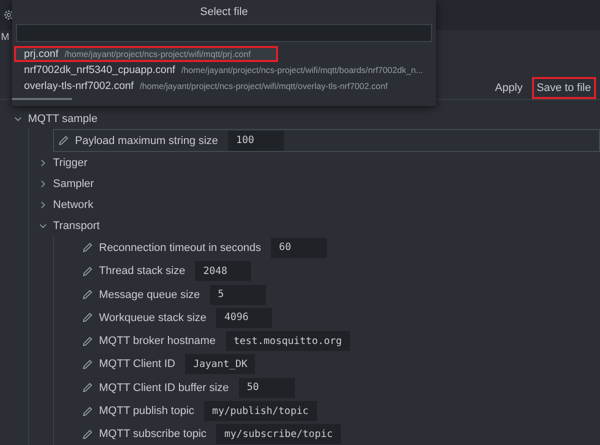 This screenshot has height=445, width=600. What do you see at coordinates (326, 140) in the screenshot?
I see `setting-row: Payload maximum string size 100` at bounding box center [326, 140].